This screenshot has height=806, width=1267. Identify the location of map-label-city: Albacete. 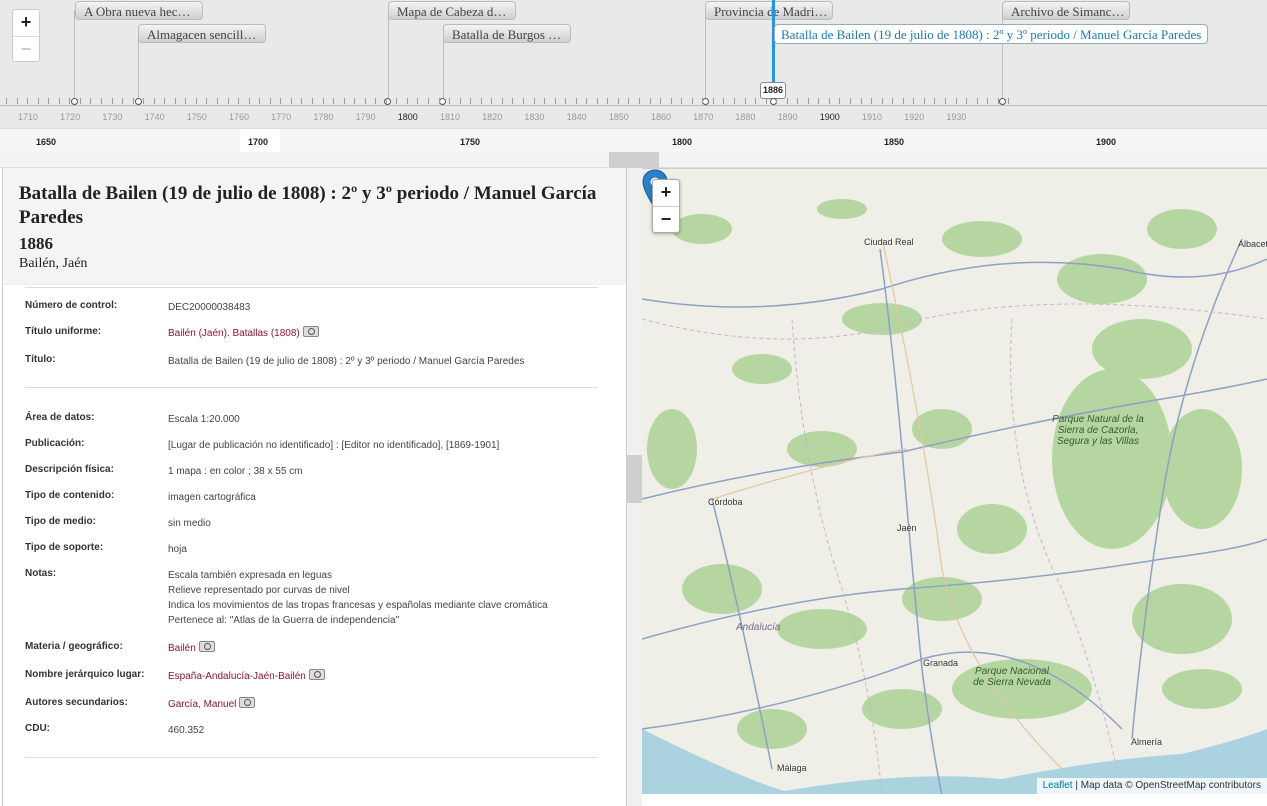
(1252, 244).